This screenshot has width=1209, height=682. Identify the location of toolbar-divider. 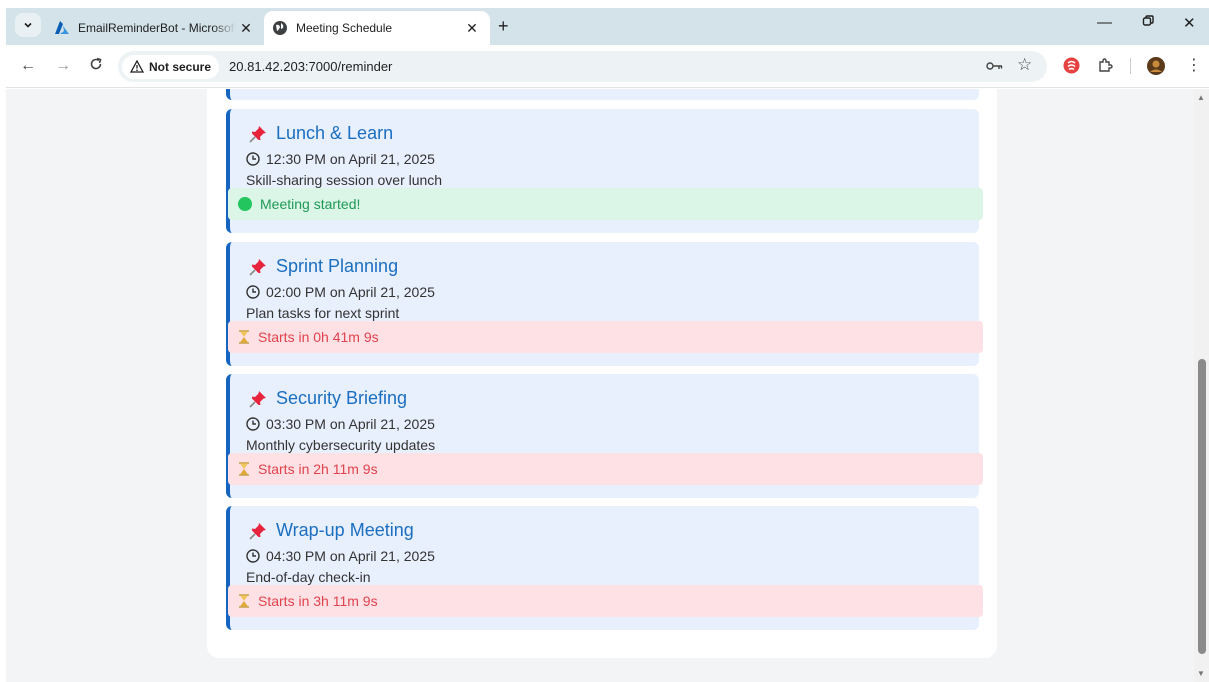
(1130, 66).